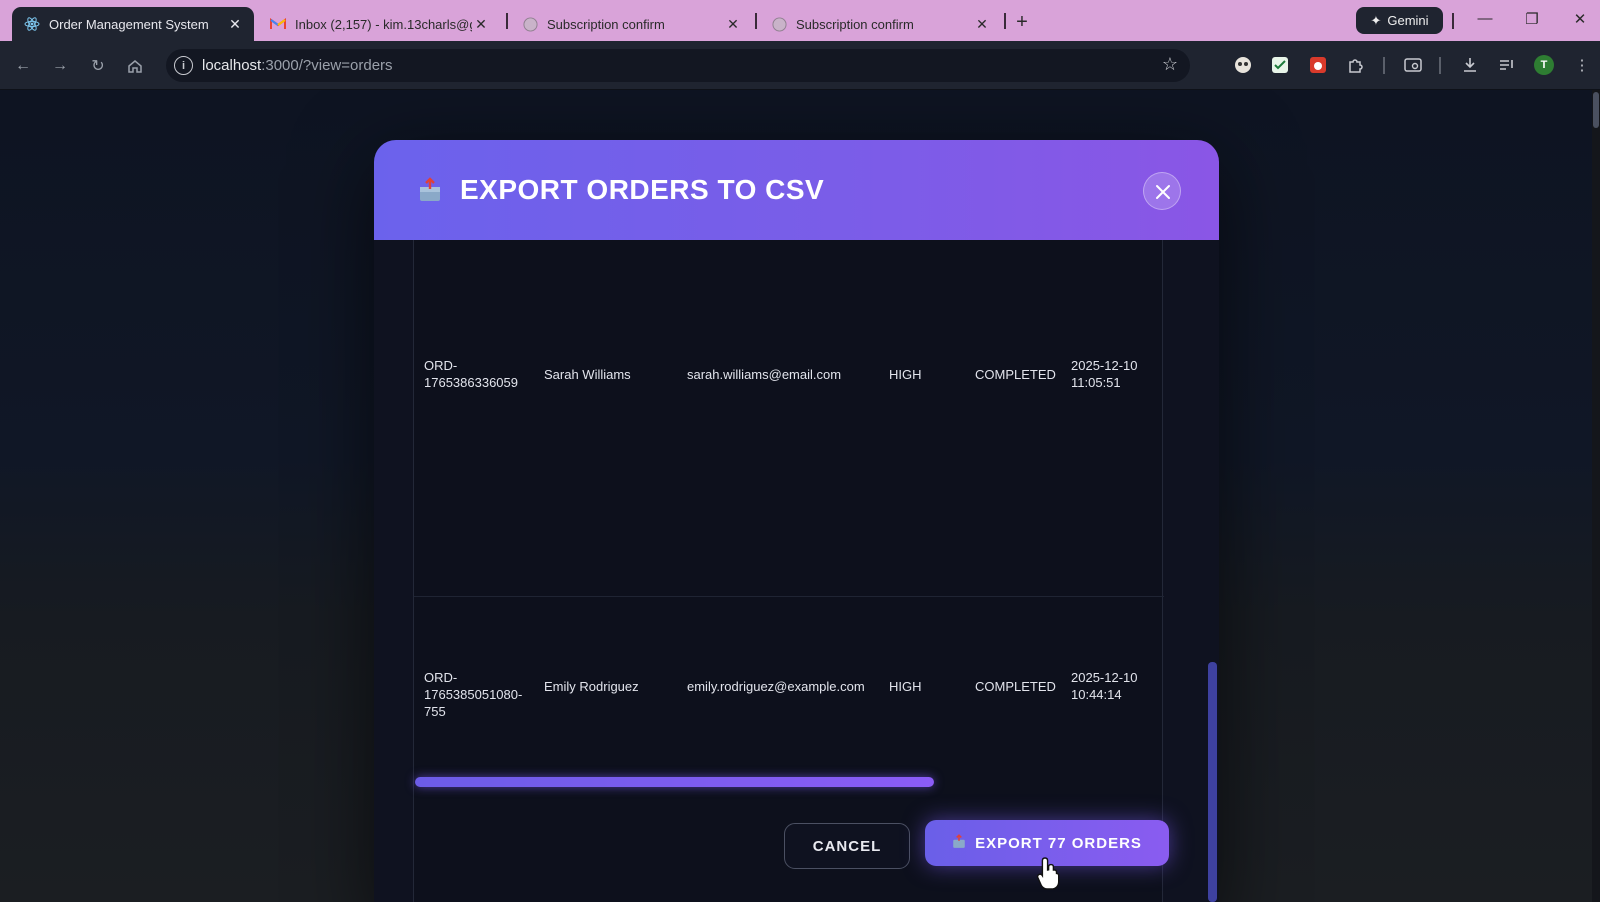 This screenshot has height=902, width=1600. What do you see at coordinates (776, 686) in the screenshot?
I see `email-cell: emily.rodriguez@example.com` at bounding box center [776, 686].